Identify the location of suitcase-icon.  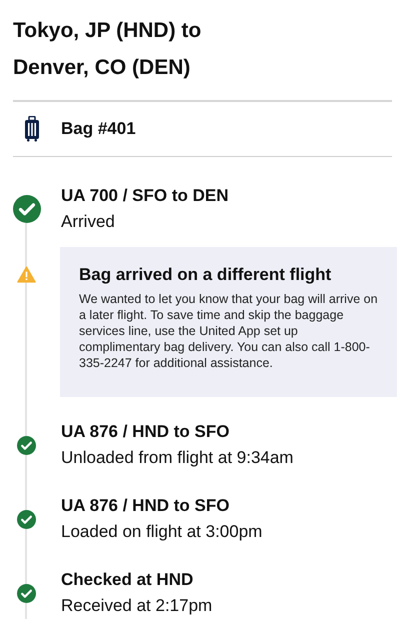
(32, 129).